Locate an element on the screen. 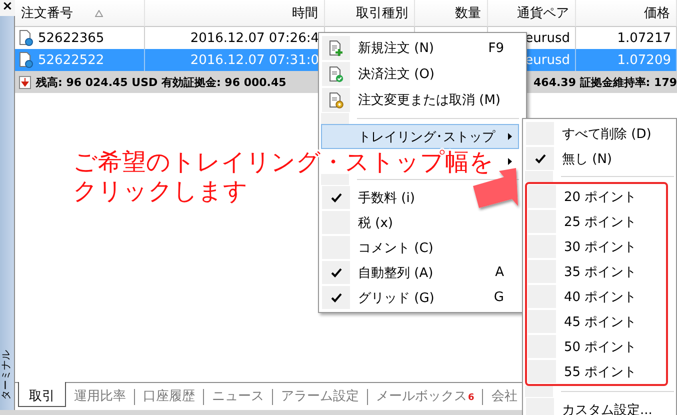 This screenshot has height=415, width=677. tab: 運用比率 is located at coordinates (100, 394).